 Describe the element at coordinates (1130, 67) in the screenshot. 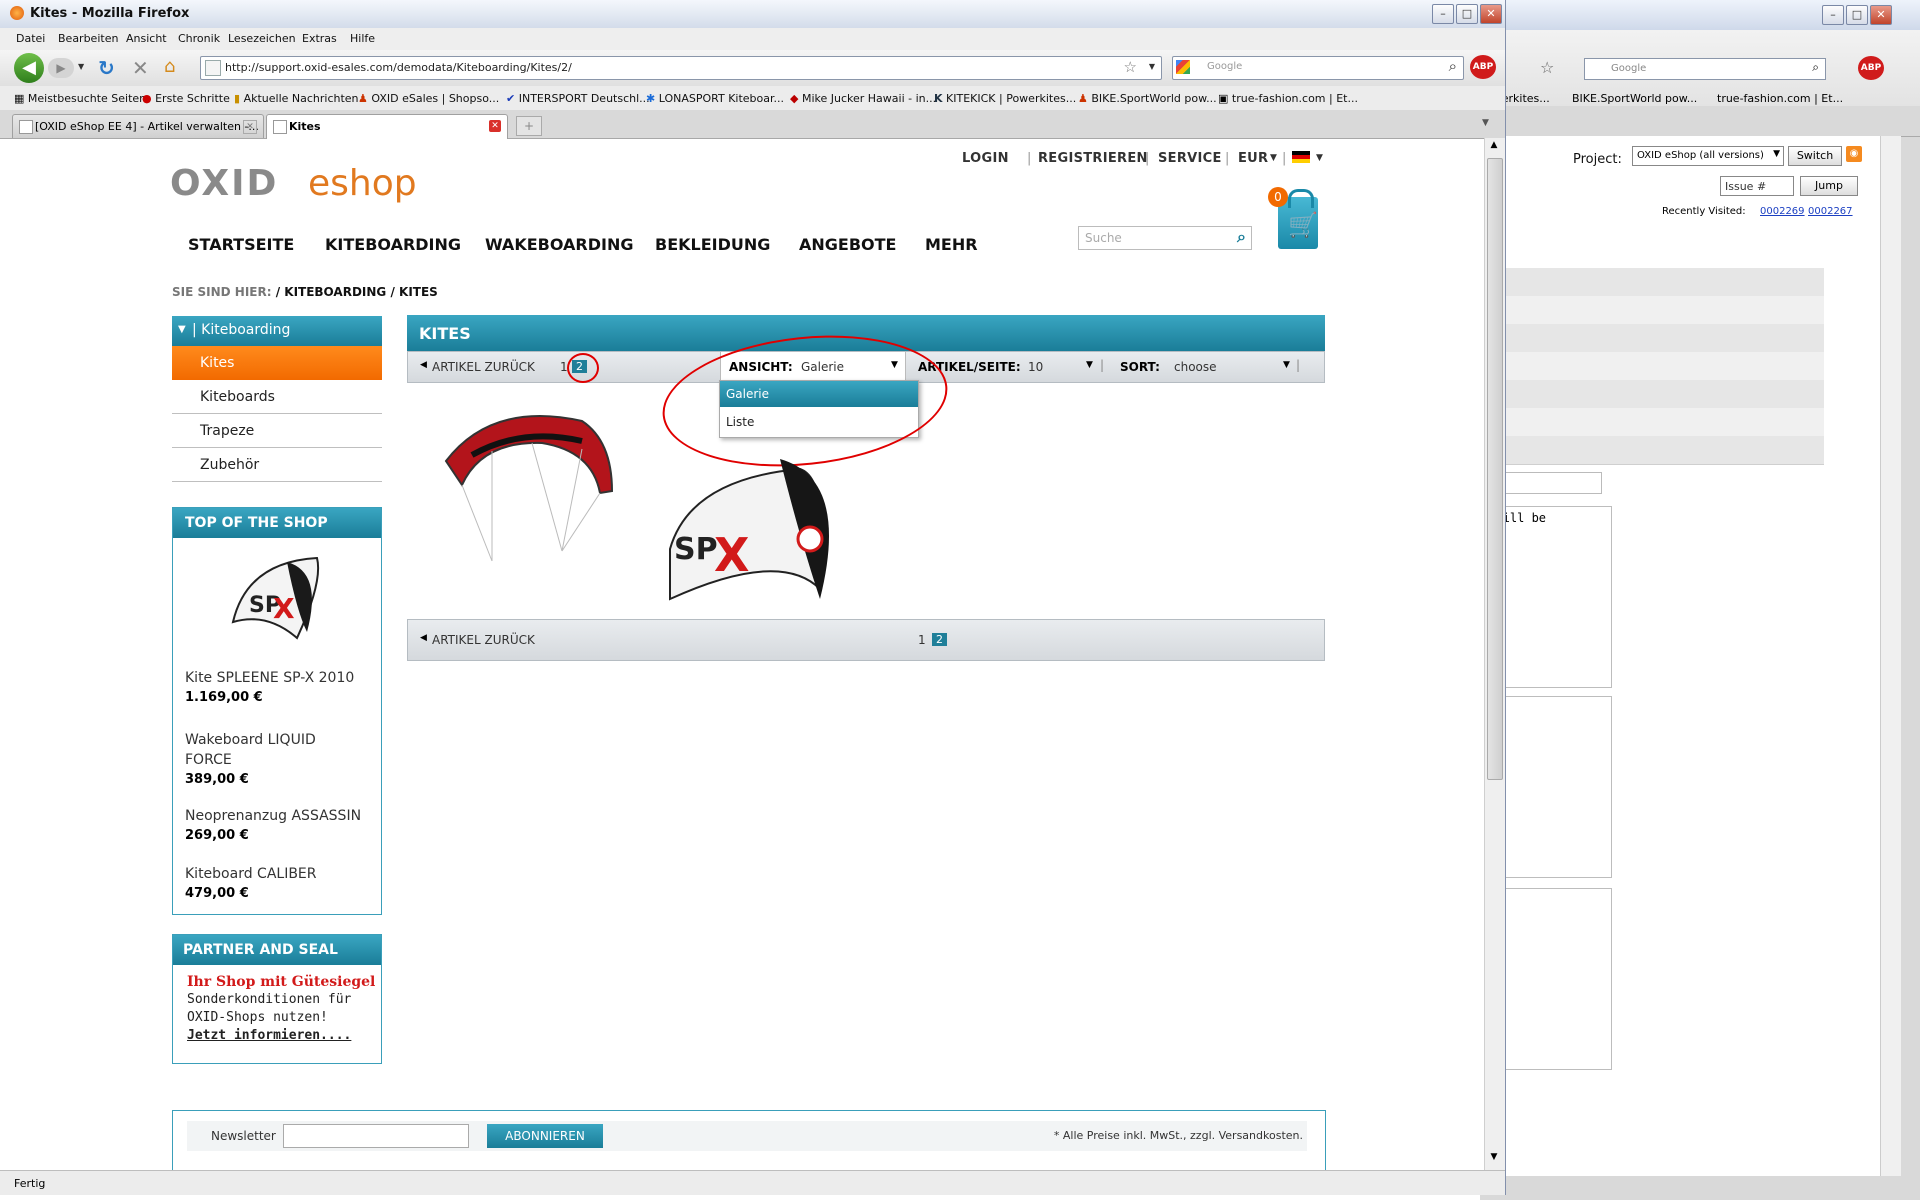

I see `bookmark-star-icon: ☆` at that location.